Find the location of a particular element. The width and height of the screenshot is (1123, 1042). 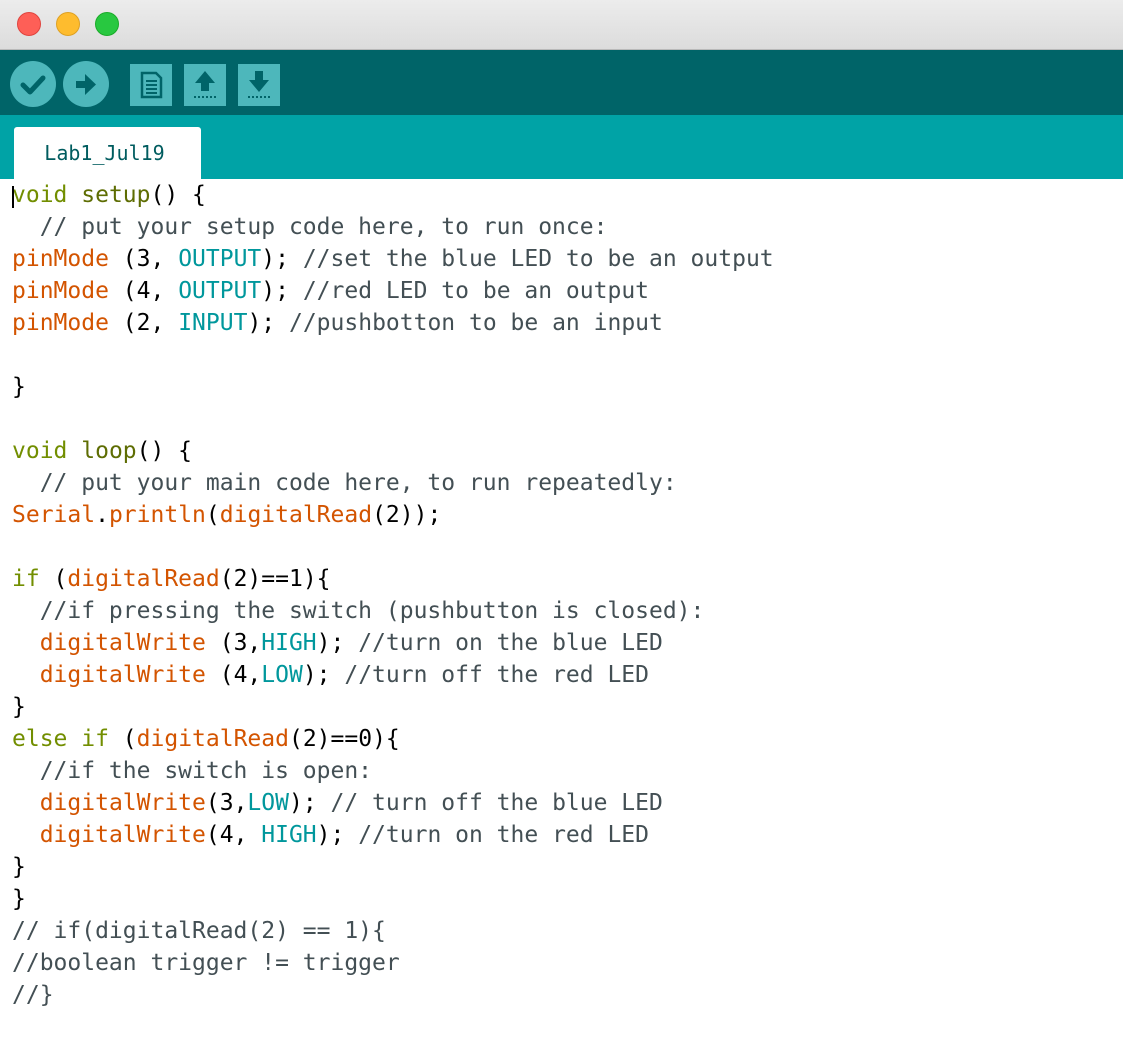

code-token: (2)); is located at coordinates (407, 515).